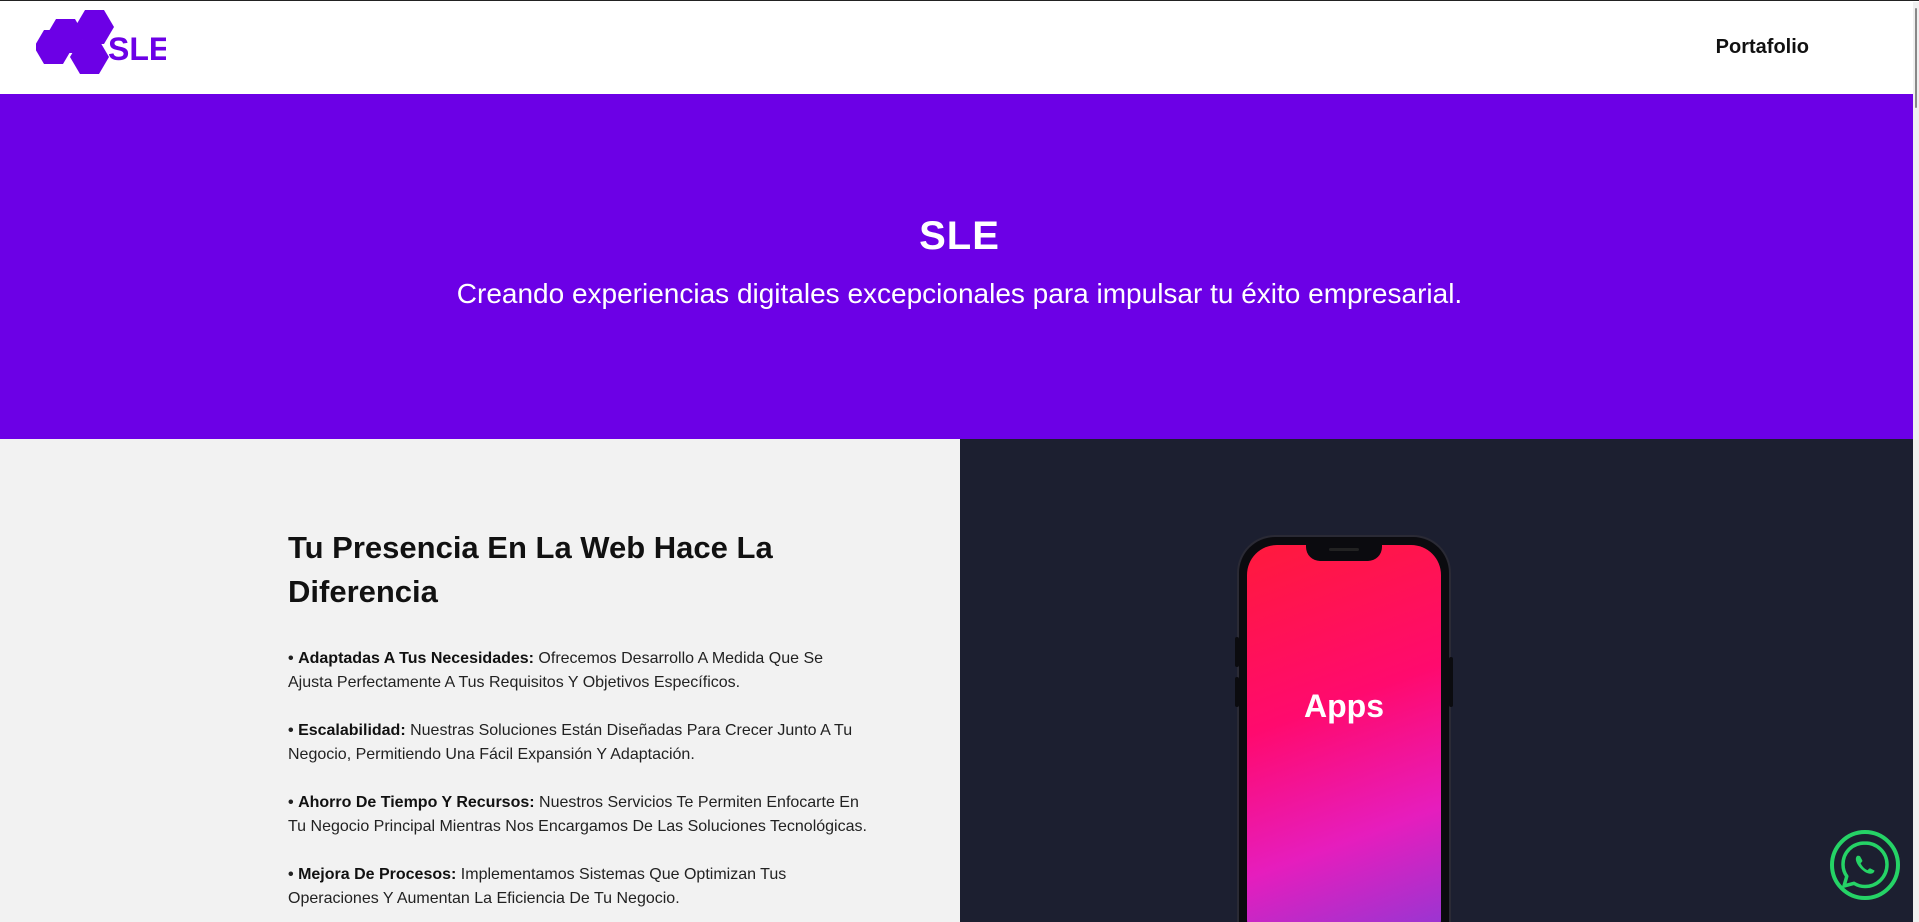 The height and width of the screenshot is (922, 1919). I want to click on feature-title: Ahorro De Tiempo Y Recursos:, so click(416, 802).